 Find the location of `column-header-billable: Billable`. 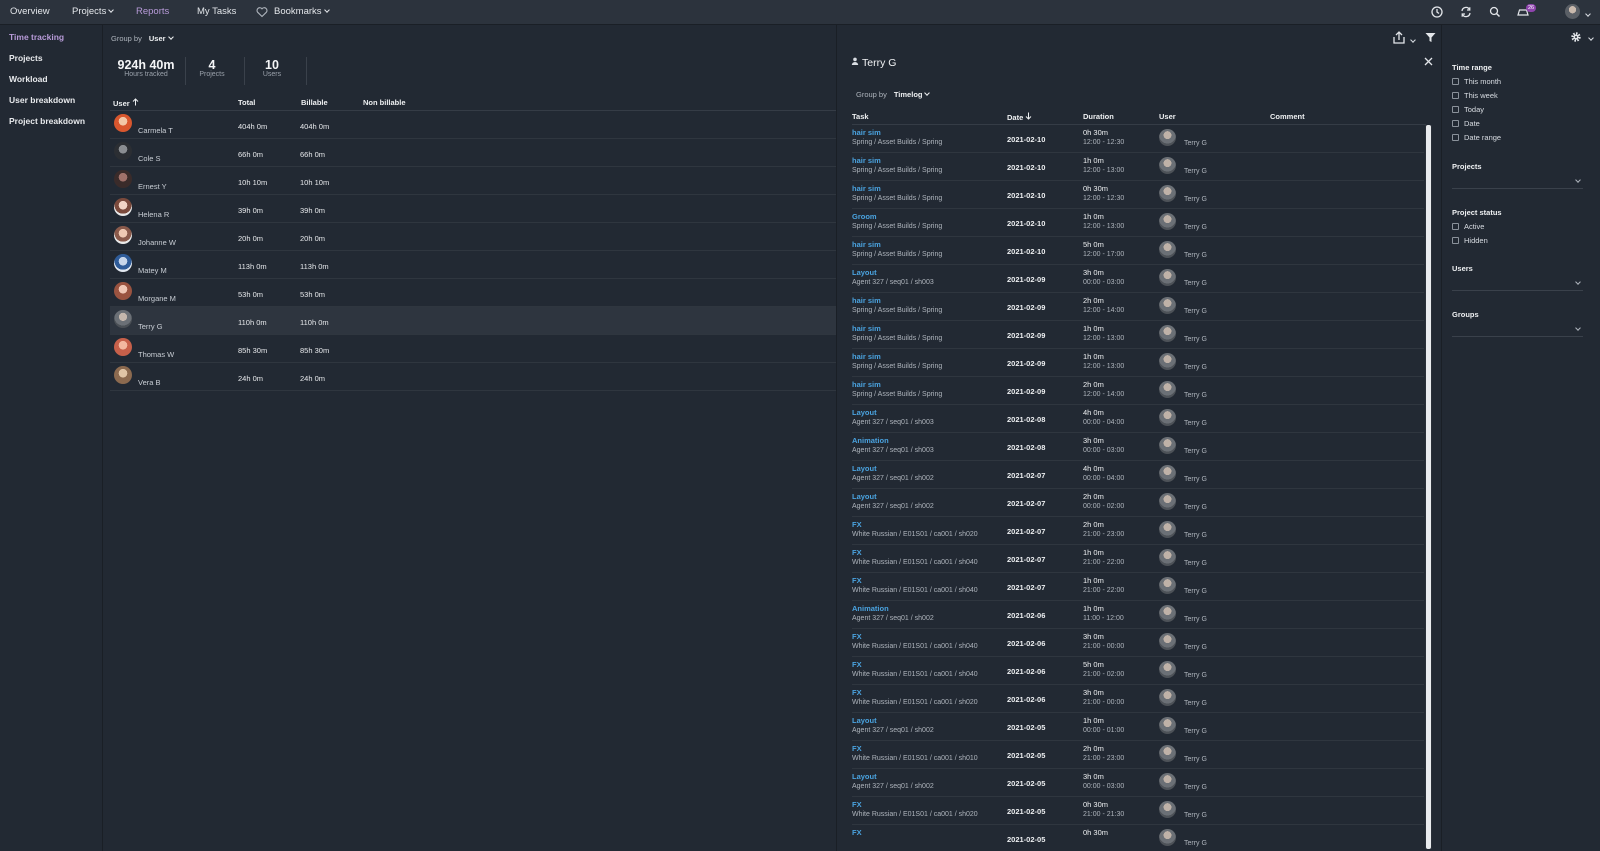

column-header-billable: Billable is located at coordinates (314, 102).